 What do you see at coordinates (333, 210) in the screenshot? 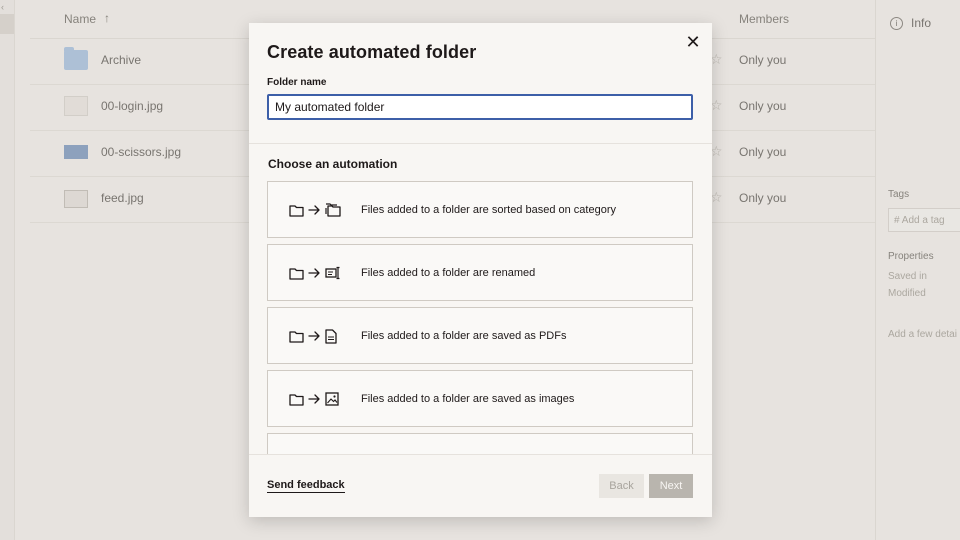
I see `folders-icon` at bounding box center [333, 210].